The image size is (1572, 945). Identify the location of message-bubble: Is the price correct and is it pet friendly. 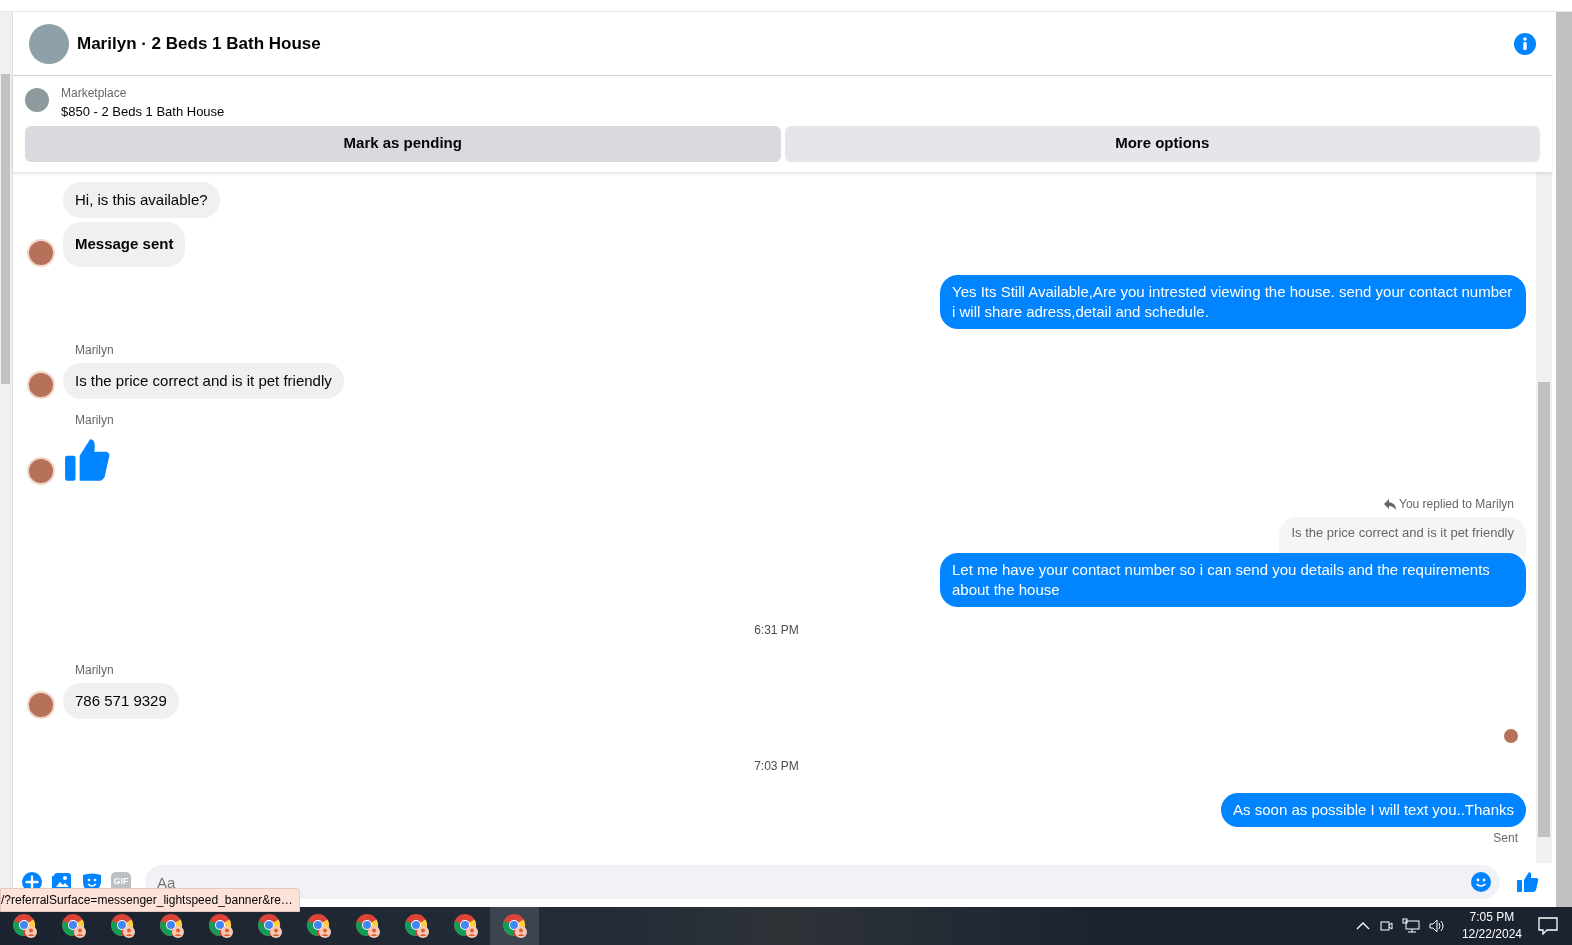
(203, 380).